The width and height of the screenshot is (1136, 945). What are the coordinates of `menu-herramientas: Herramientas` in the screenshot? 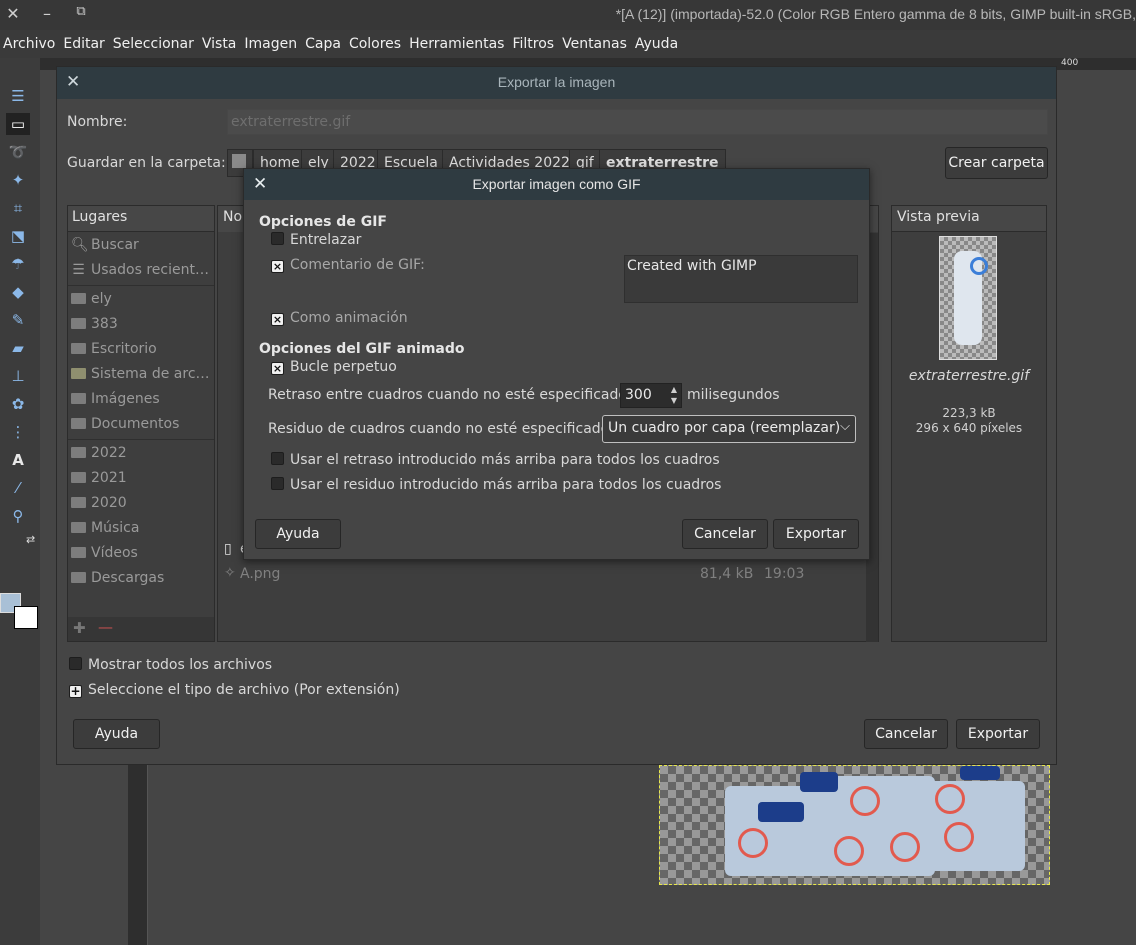 It's located at (456, 44).